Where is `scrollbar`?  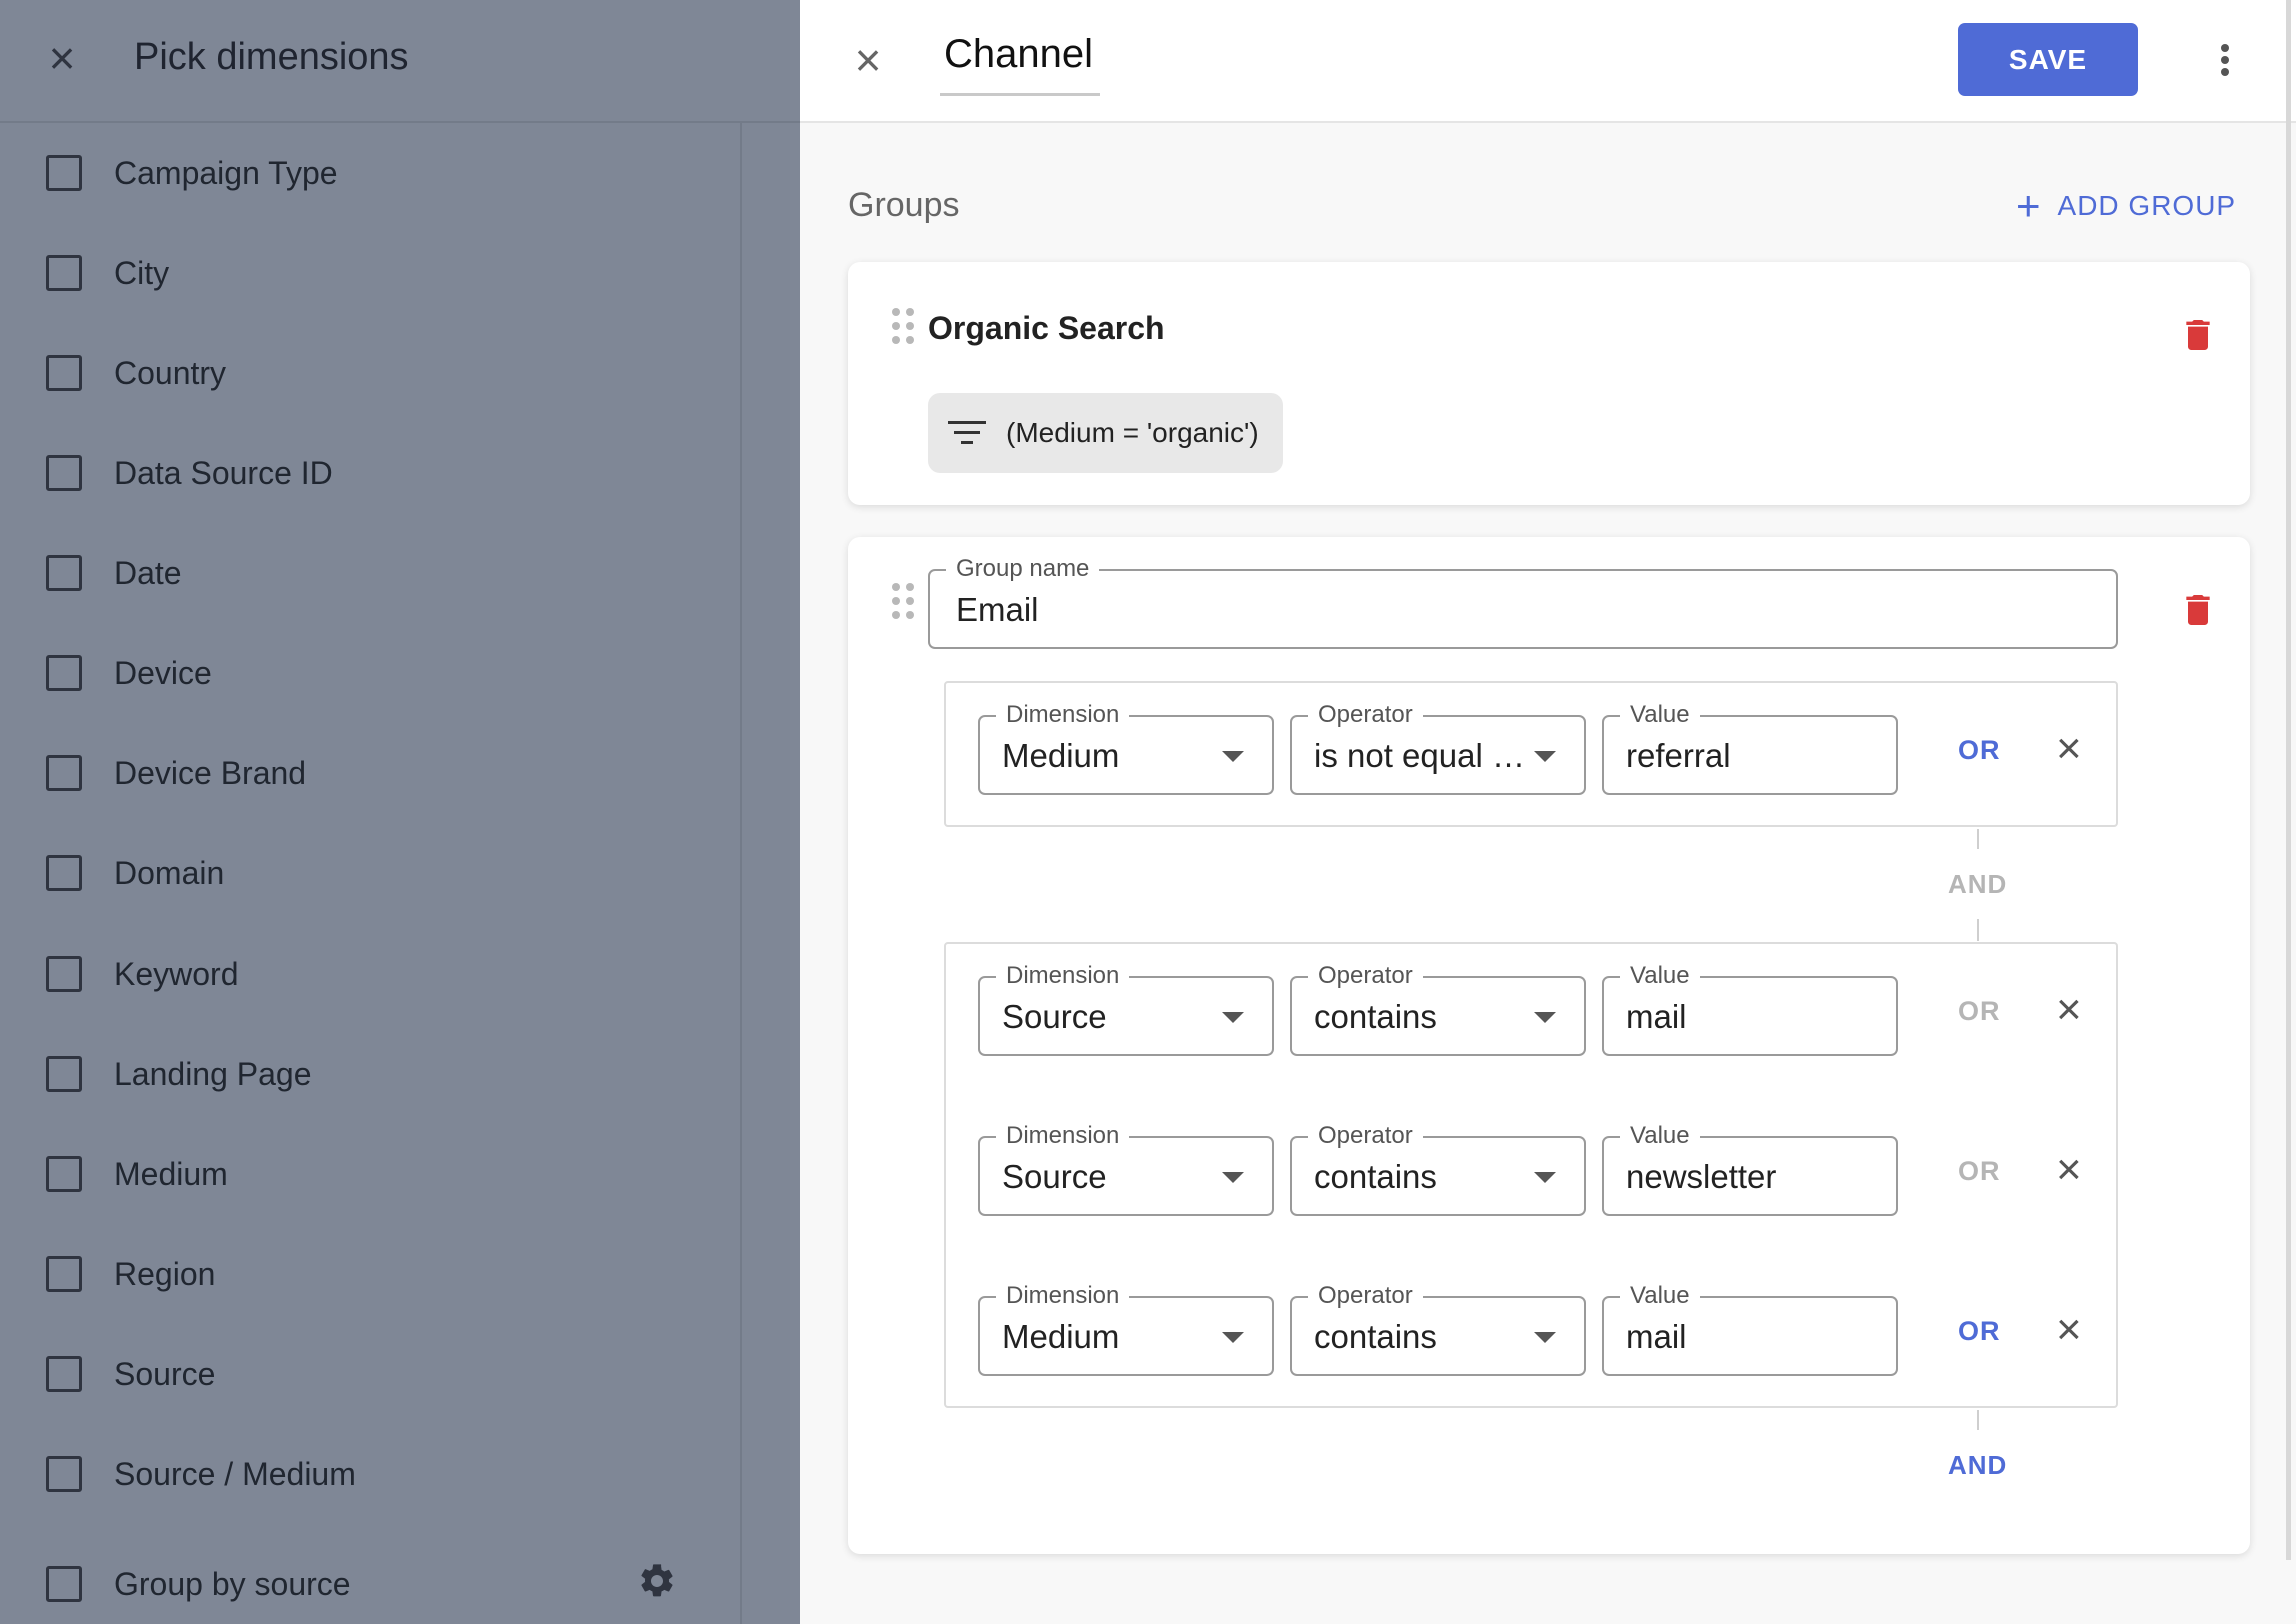
scrollbar is located at coordinates (2288, 780).